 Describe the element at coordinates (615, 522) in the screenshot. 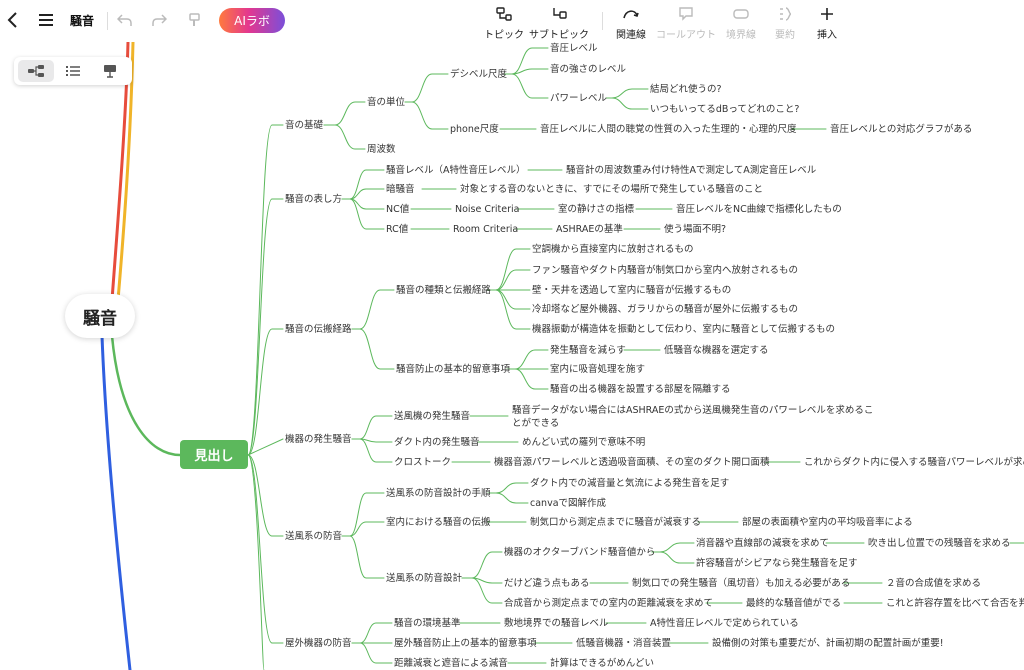

I see `node-outlet-attenuation: 制気口から測定点までに騒音が減衰する` at that location.